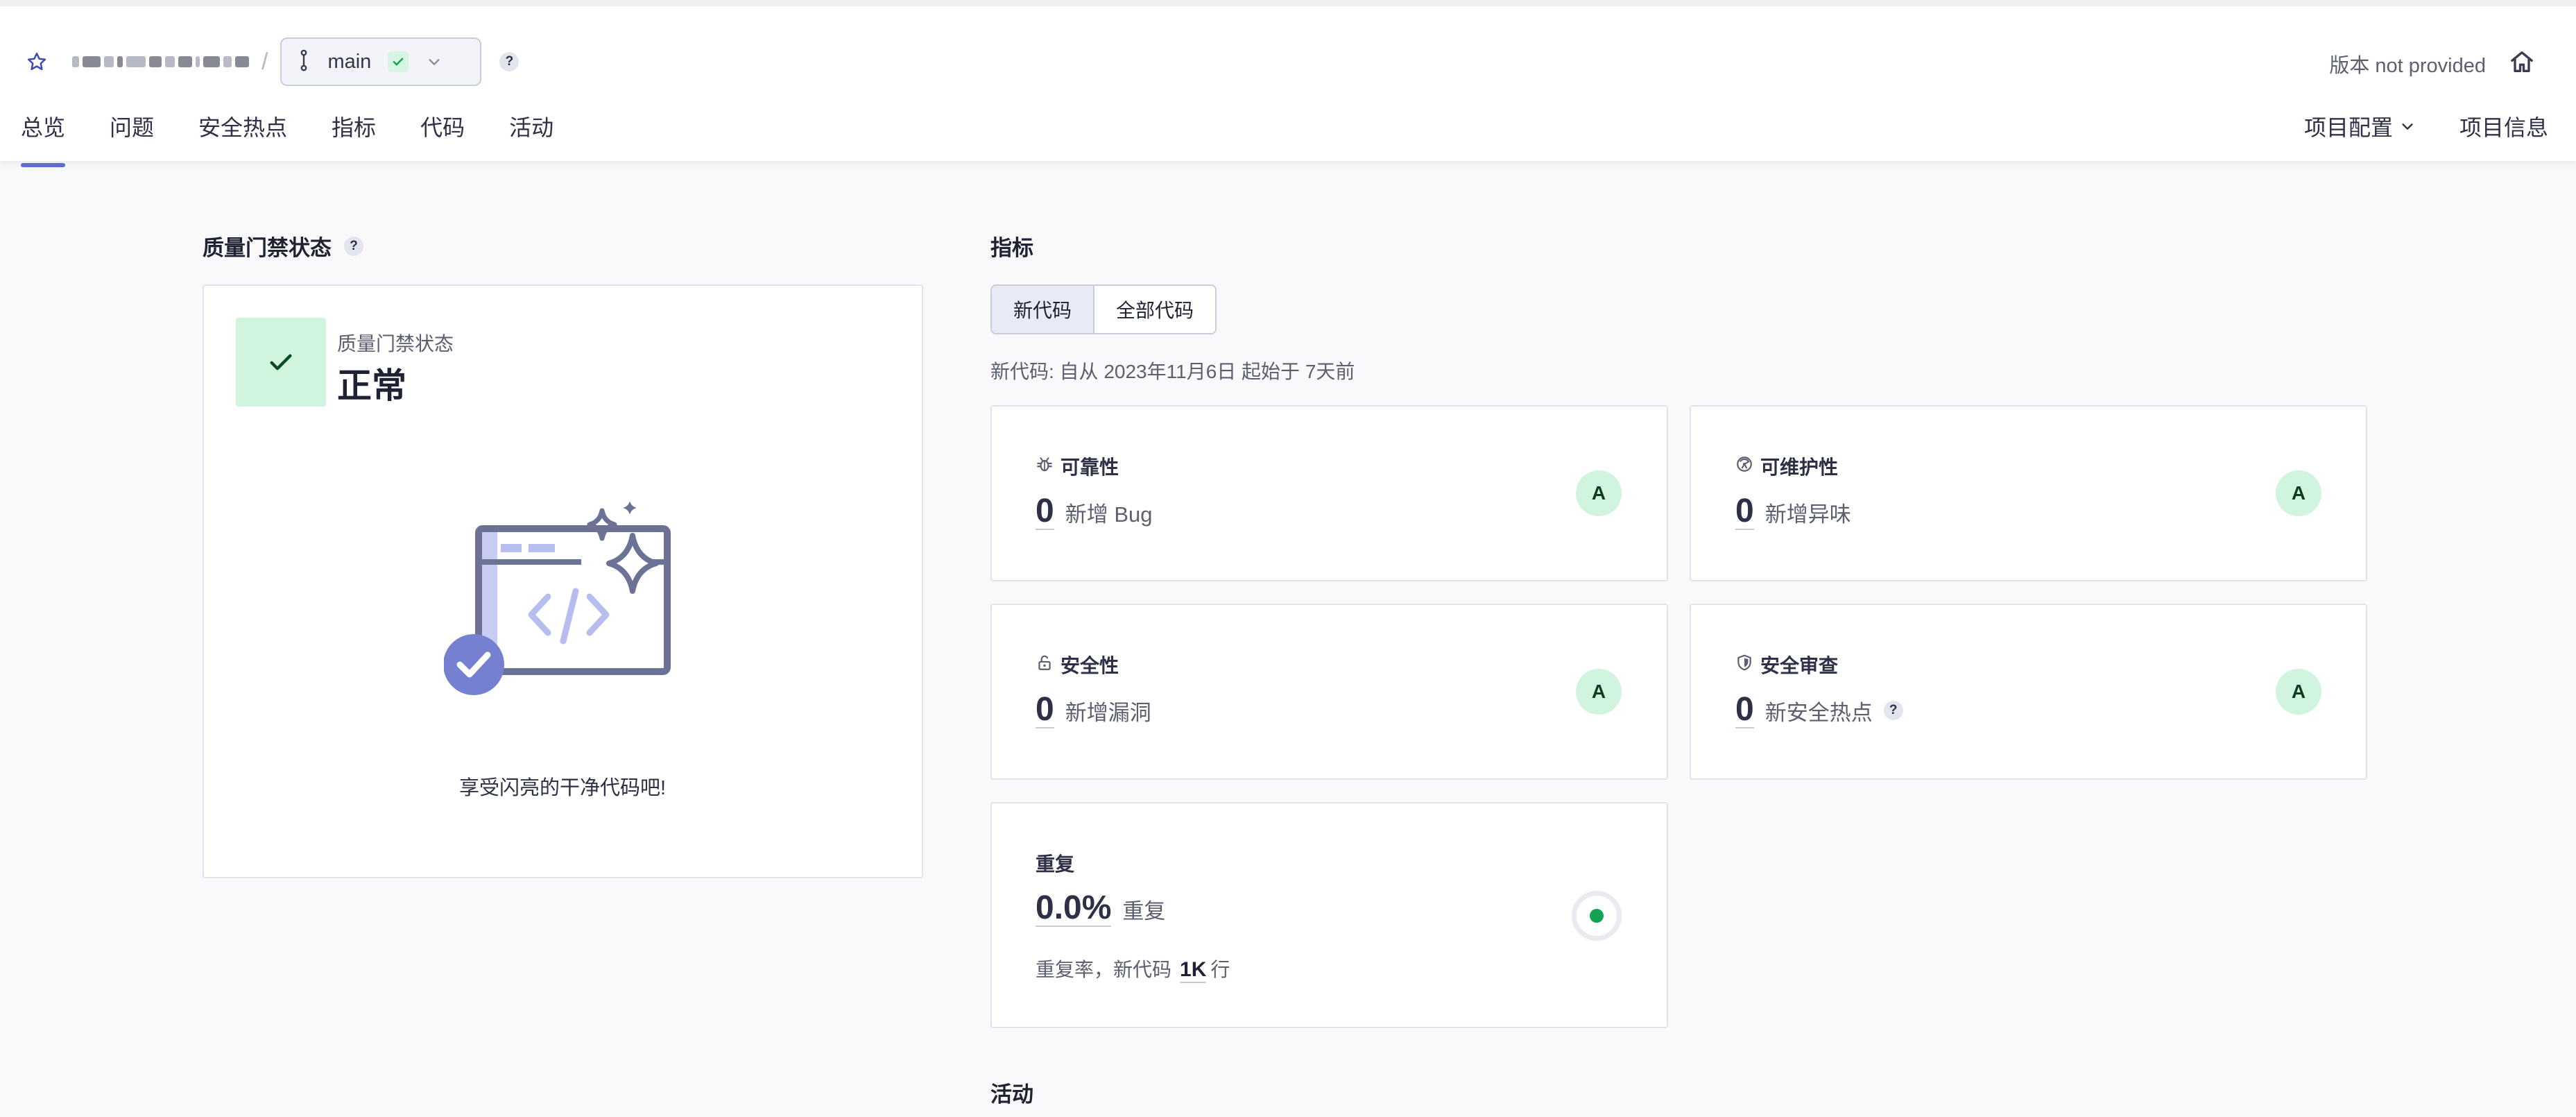  What do you see at coordinates (354, 138) in the screenshot?
I see `tab-measures: 指标` at bounding box center [354, 138].